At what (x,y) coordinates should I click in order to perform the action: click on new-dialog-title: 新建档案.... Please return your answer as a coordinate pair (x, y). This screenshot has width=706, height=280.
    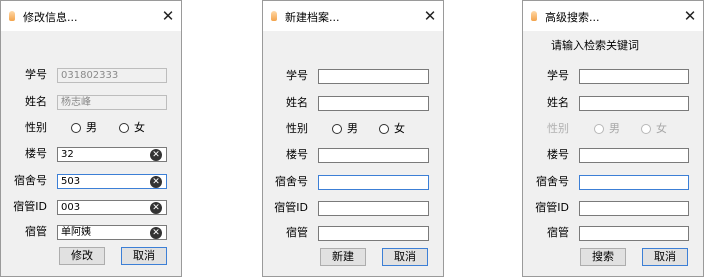
    Looking at the image, I should click on (312, 17).